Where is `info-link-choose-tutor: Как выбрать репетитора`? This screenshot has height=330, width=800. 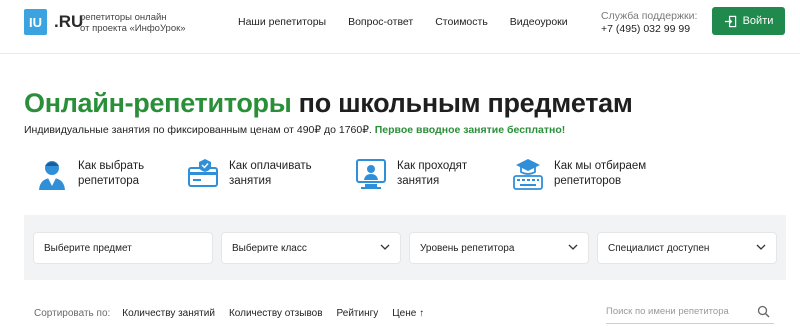 info-link-choose-tutor: Как выбрать репетитора is located at coordinates (112, 174).